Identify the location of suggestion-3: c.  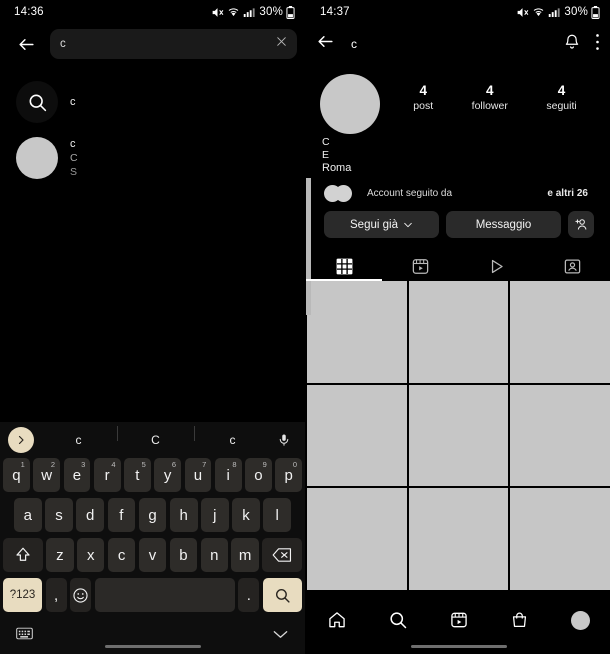
(232, 436).